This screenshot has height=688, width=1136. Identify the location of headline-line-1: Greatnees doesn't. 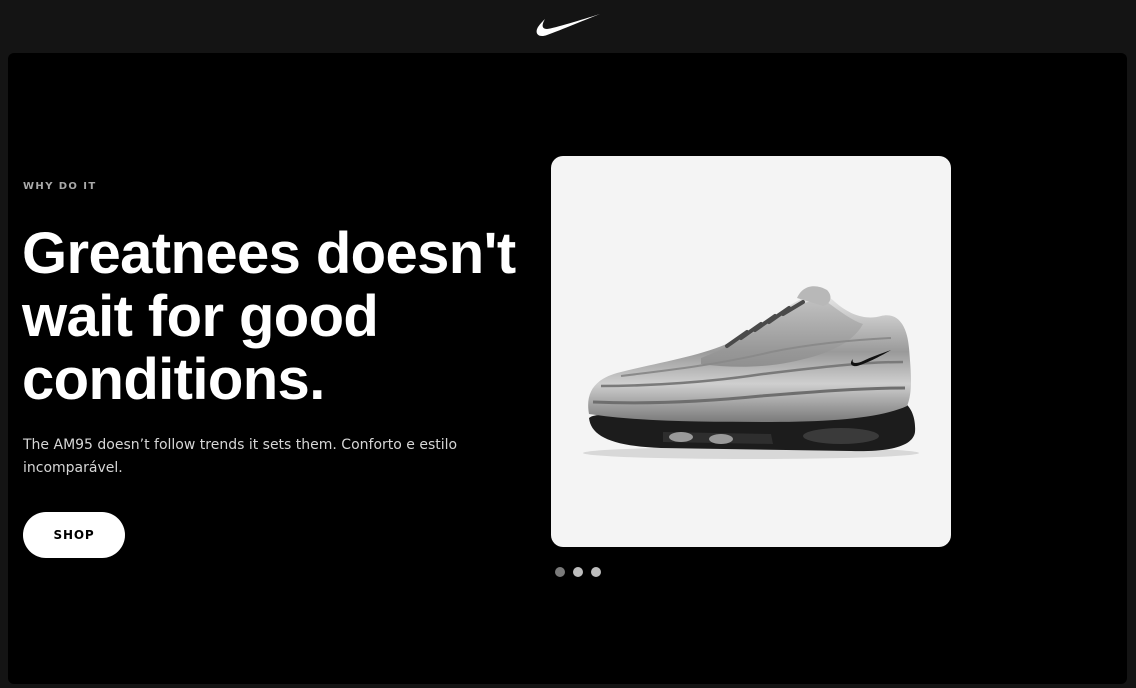
(269, 253).